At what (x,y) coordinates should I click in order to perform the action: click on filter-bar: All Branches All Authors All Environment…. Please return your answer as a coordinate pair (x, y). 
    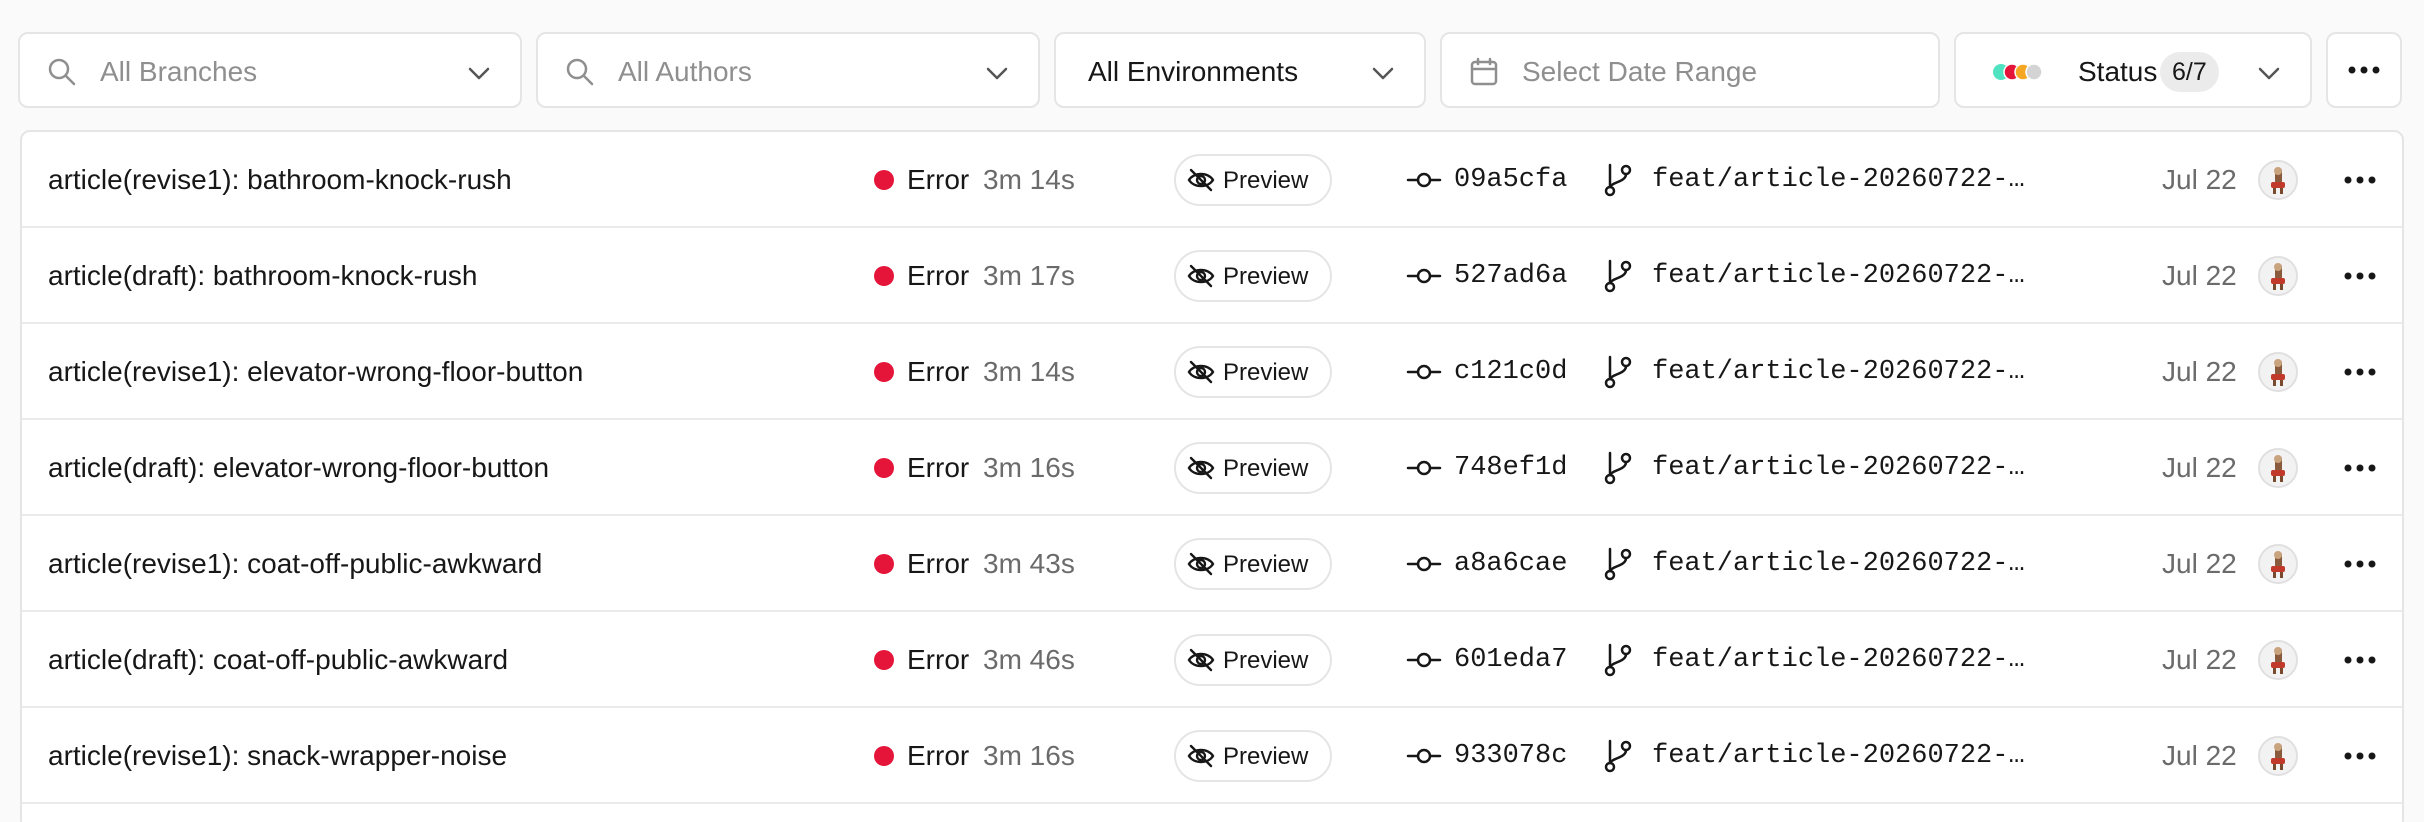
    Looking at the image, I should click on (1212, 70).